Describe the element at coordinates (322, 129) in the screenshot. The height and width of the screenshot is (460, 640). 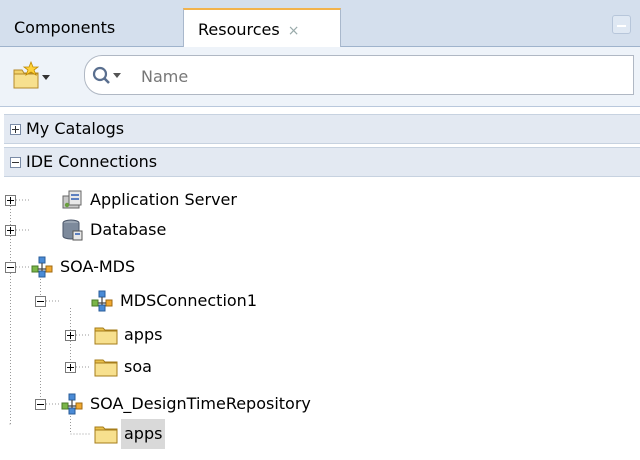
I see `section-my-catalogs: My Catalogs` at that location.